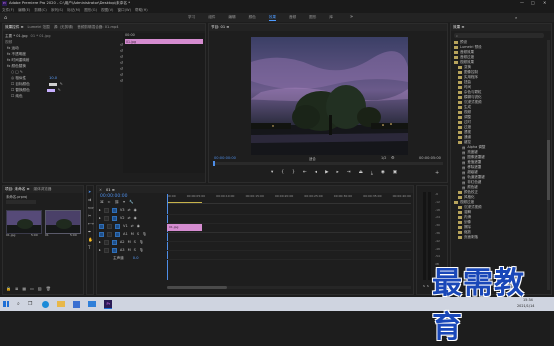 The height and width of the screenshot is (346, 554). I want to click on edge-icon, so click(46, 304).